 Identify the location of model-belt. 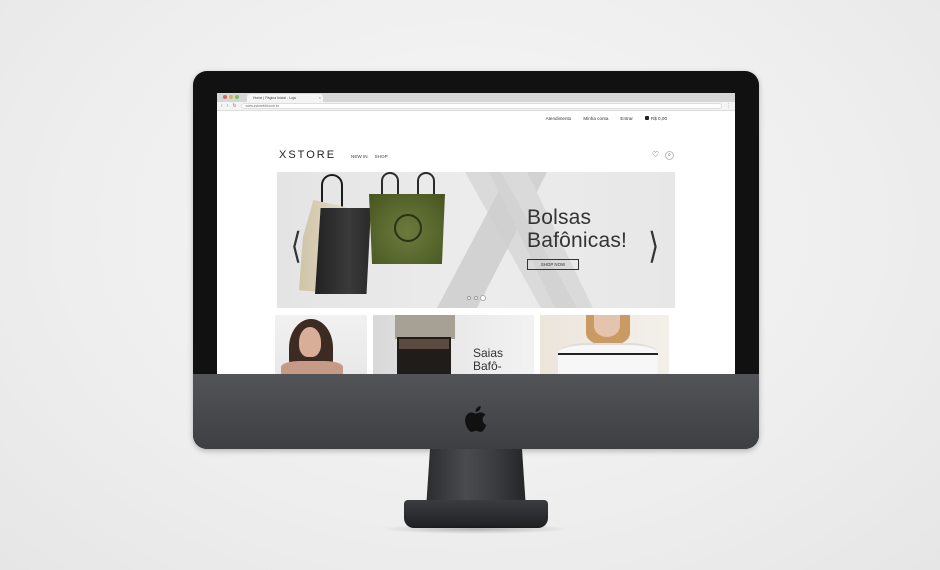
(424, 344).